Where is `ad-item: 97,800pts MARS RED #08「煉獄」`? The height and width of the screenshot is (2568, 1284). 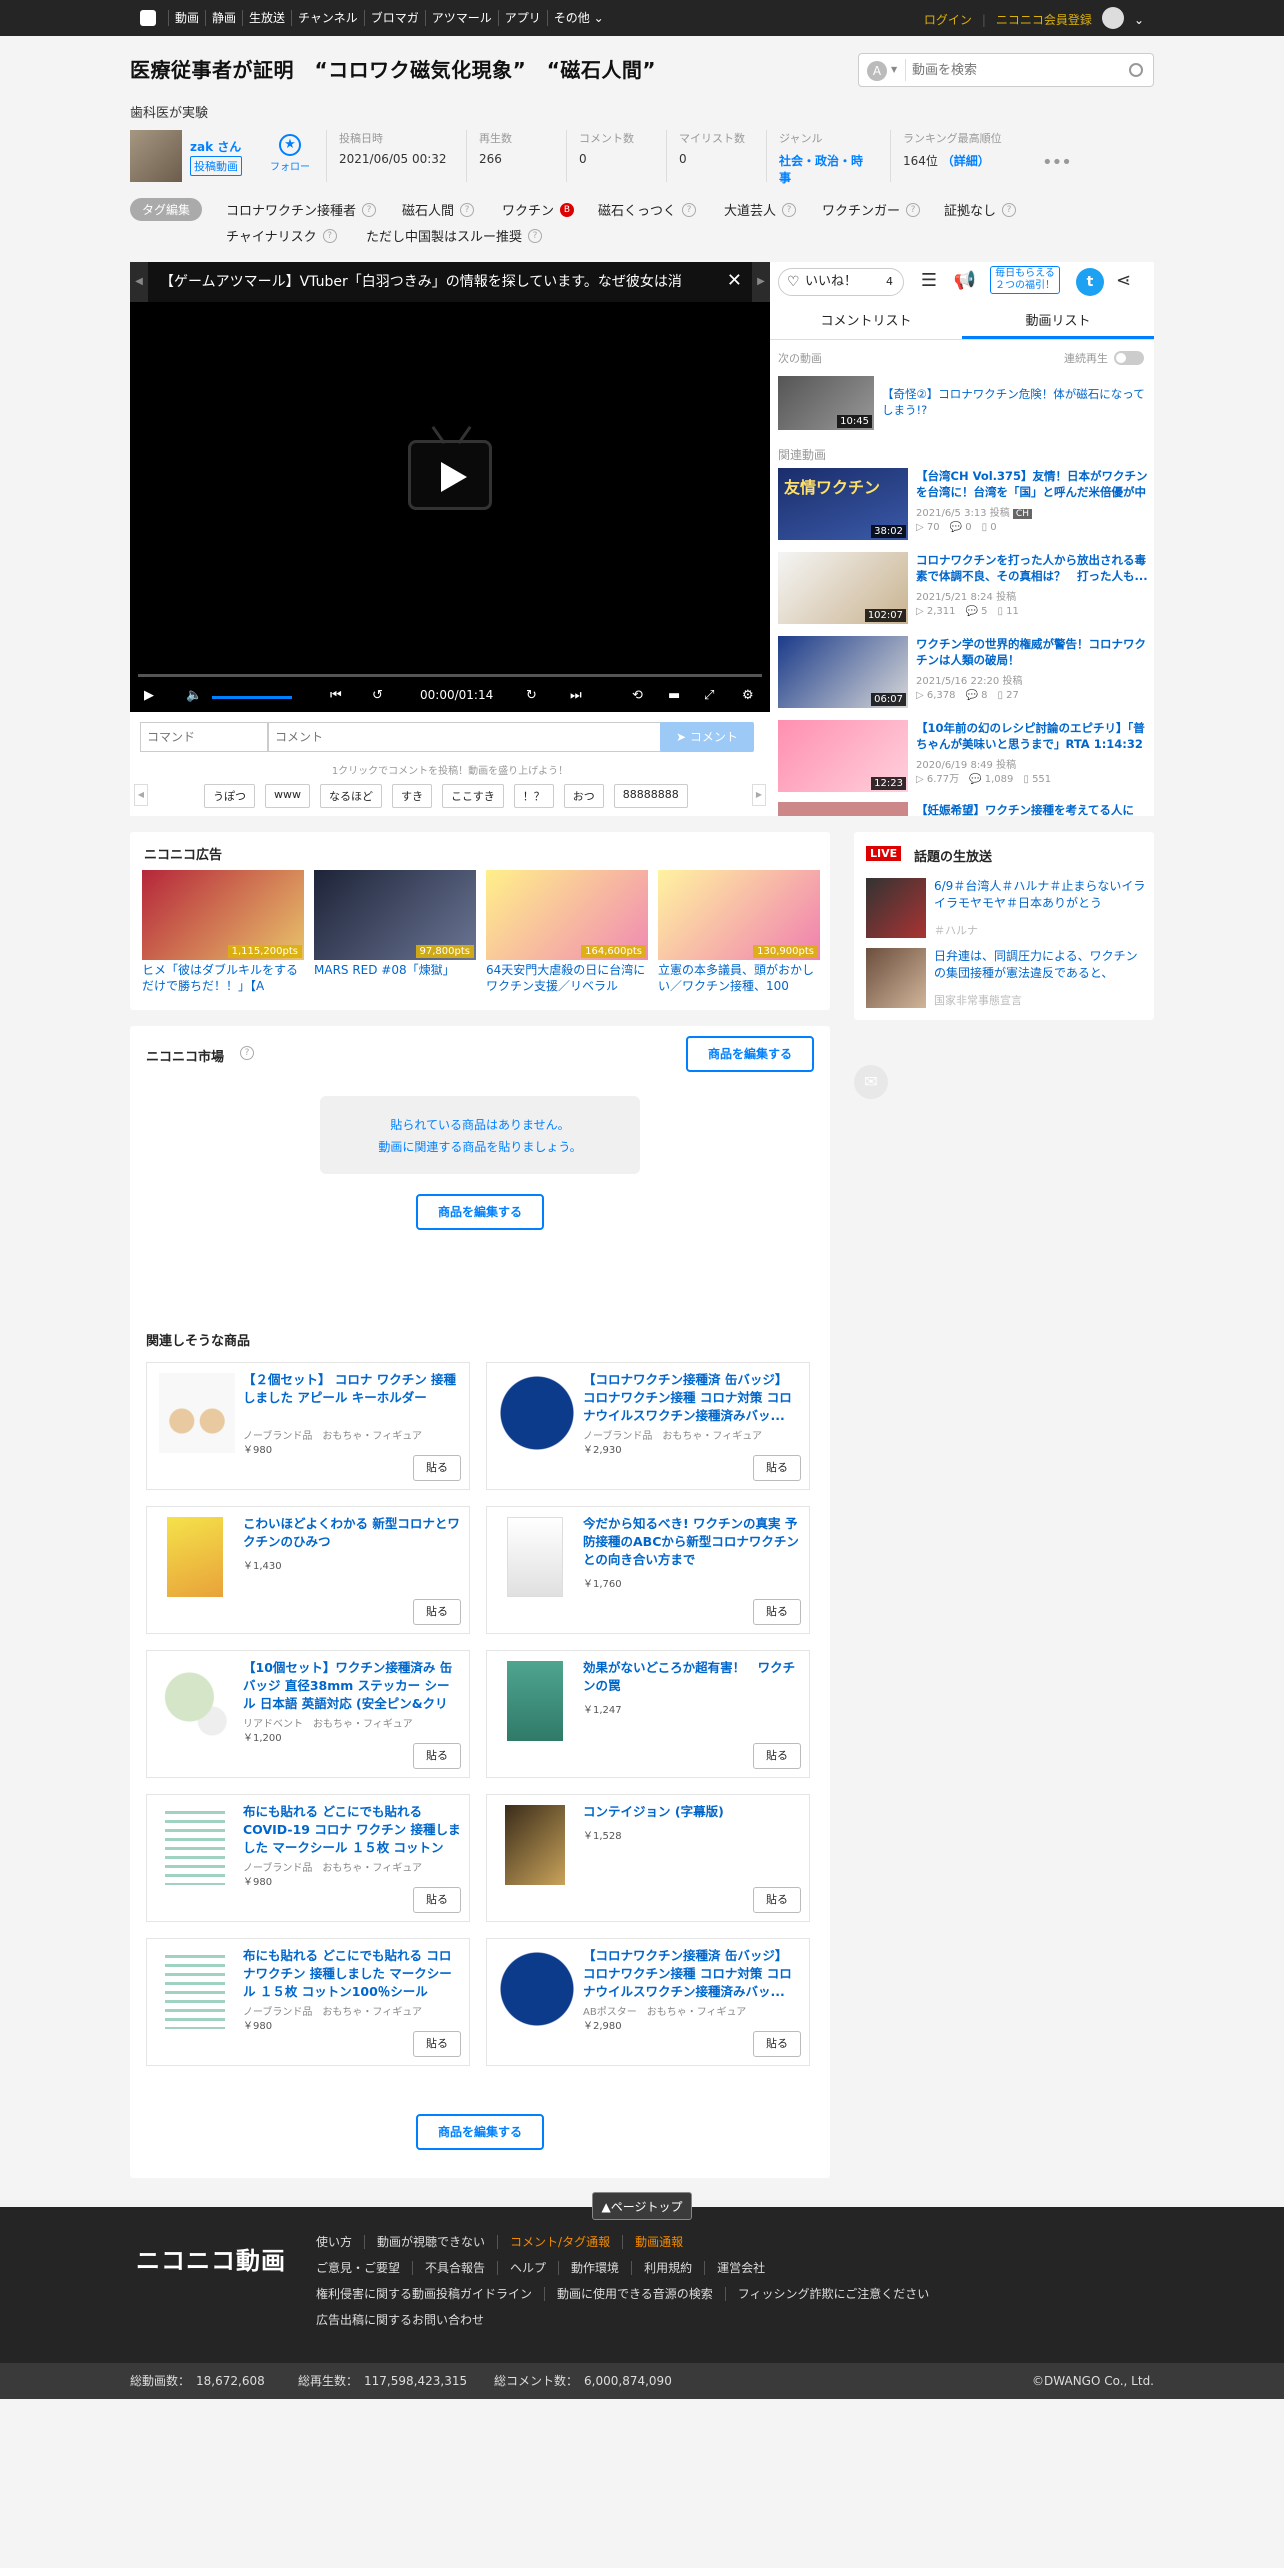
ad-item: 97,800pts MARS RED #08「煉獄」 is located at coordinates (395, 932).